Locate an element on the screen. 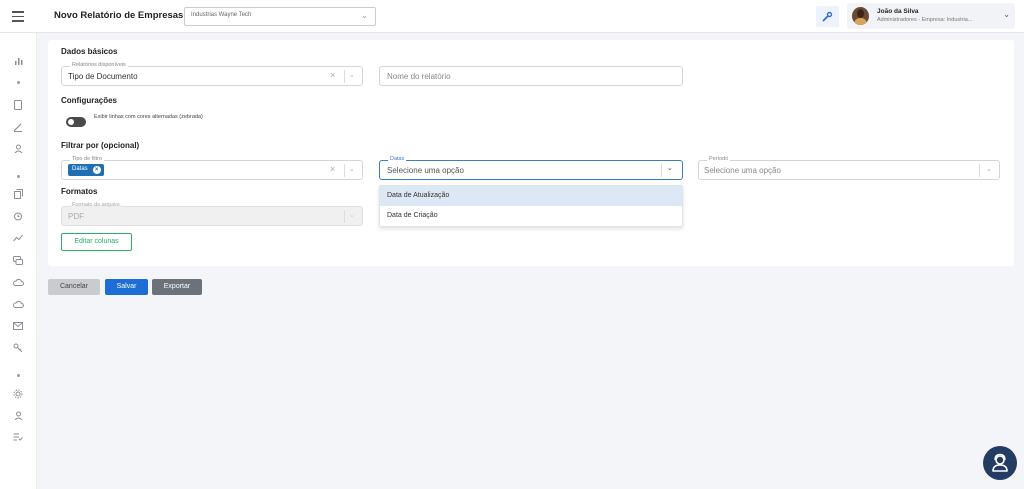 This screenshot has height=489, width=1024. dates-select: Datas Selecione uma opção ⌄ is located at coordinates (531, 168).